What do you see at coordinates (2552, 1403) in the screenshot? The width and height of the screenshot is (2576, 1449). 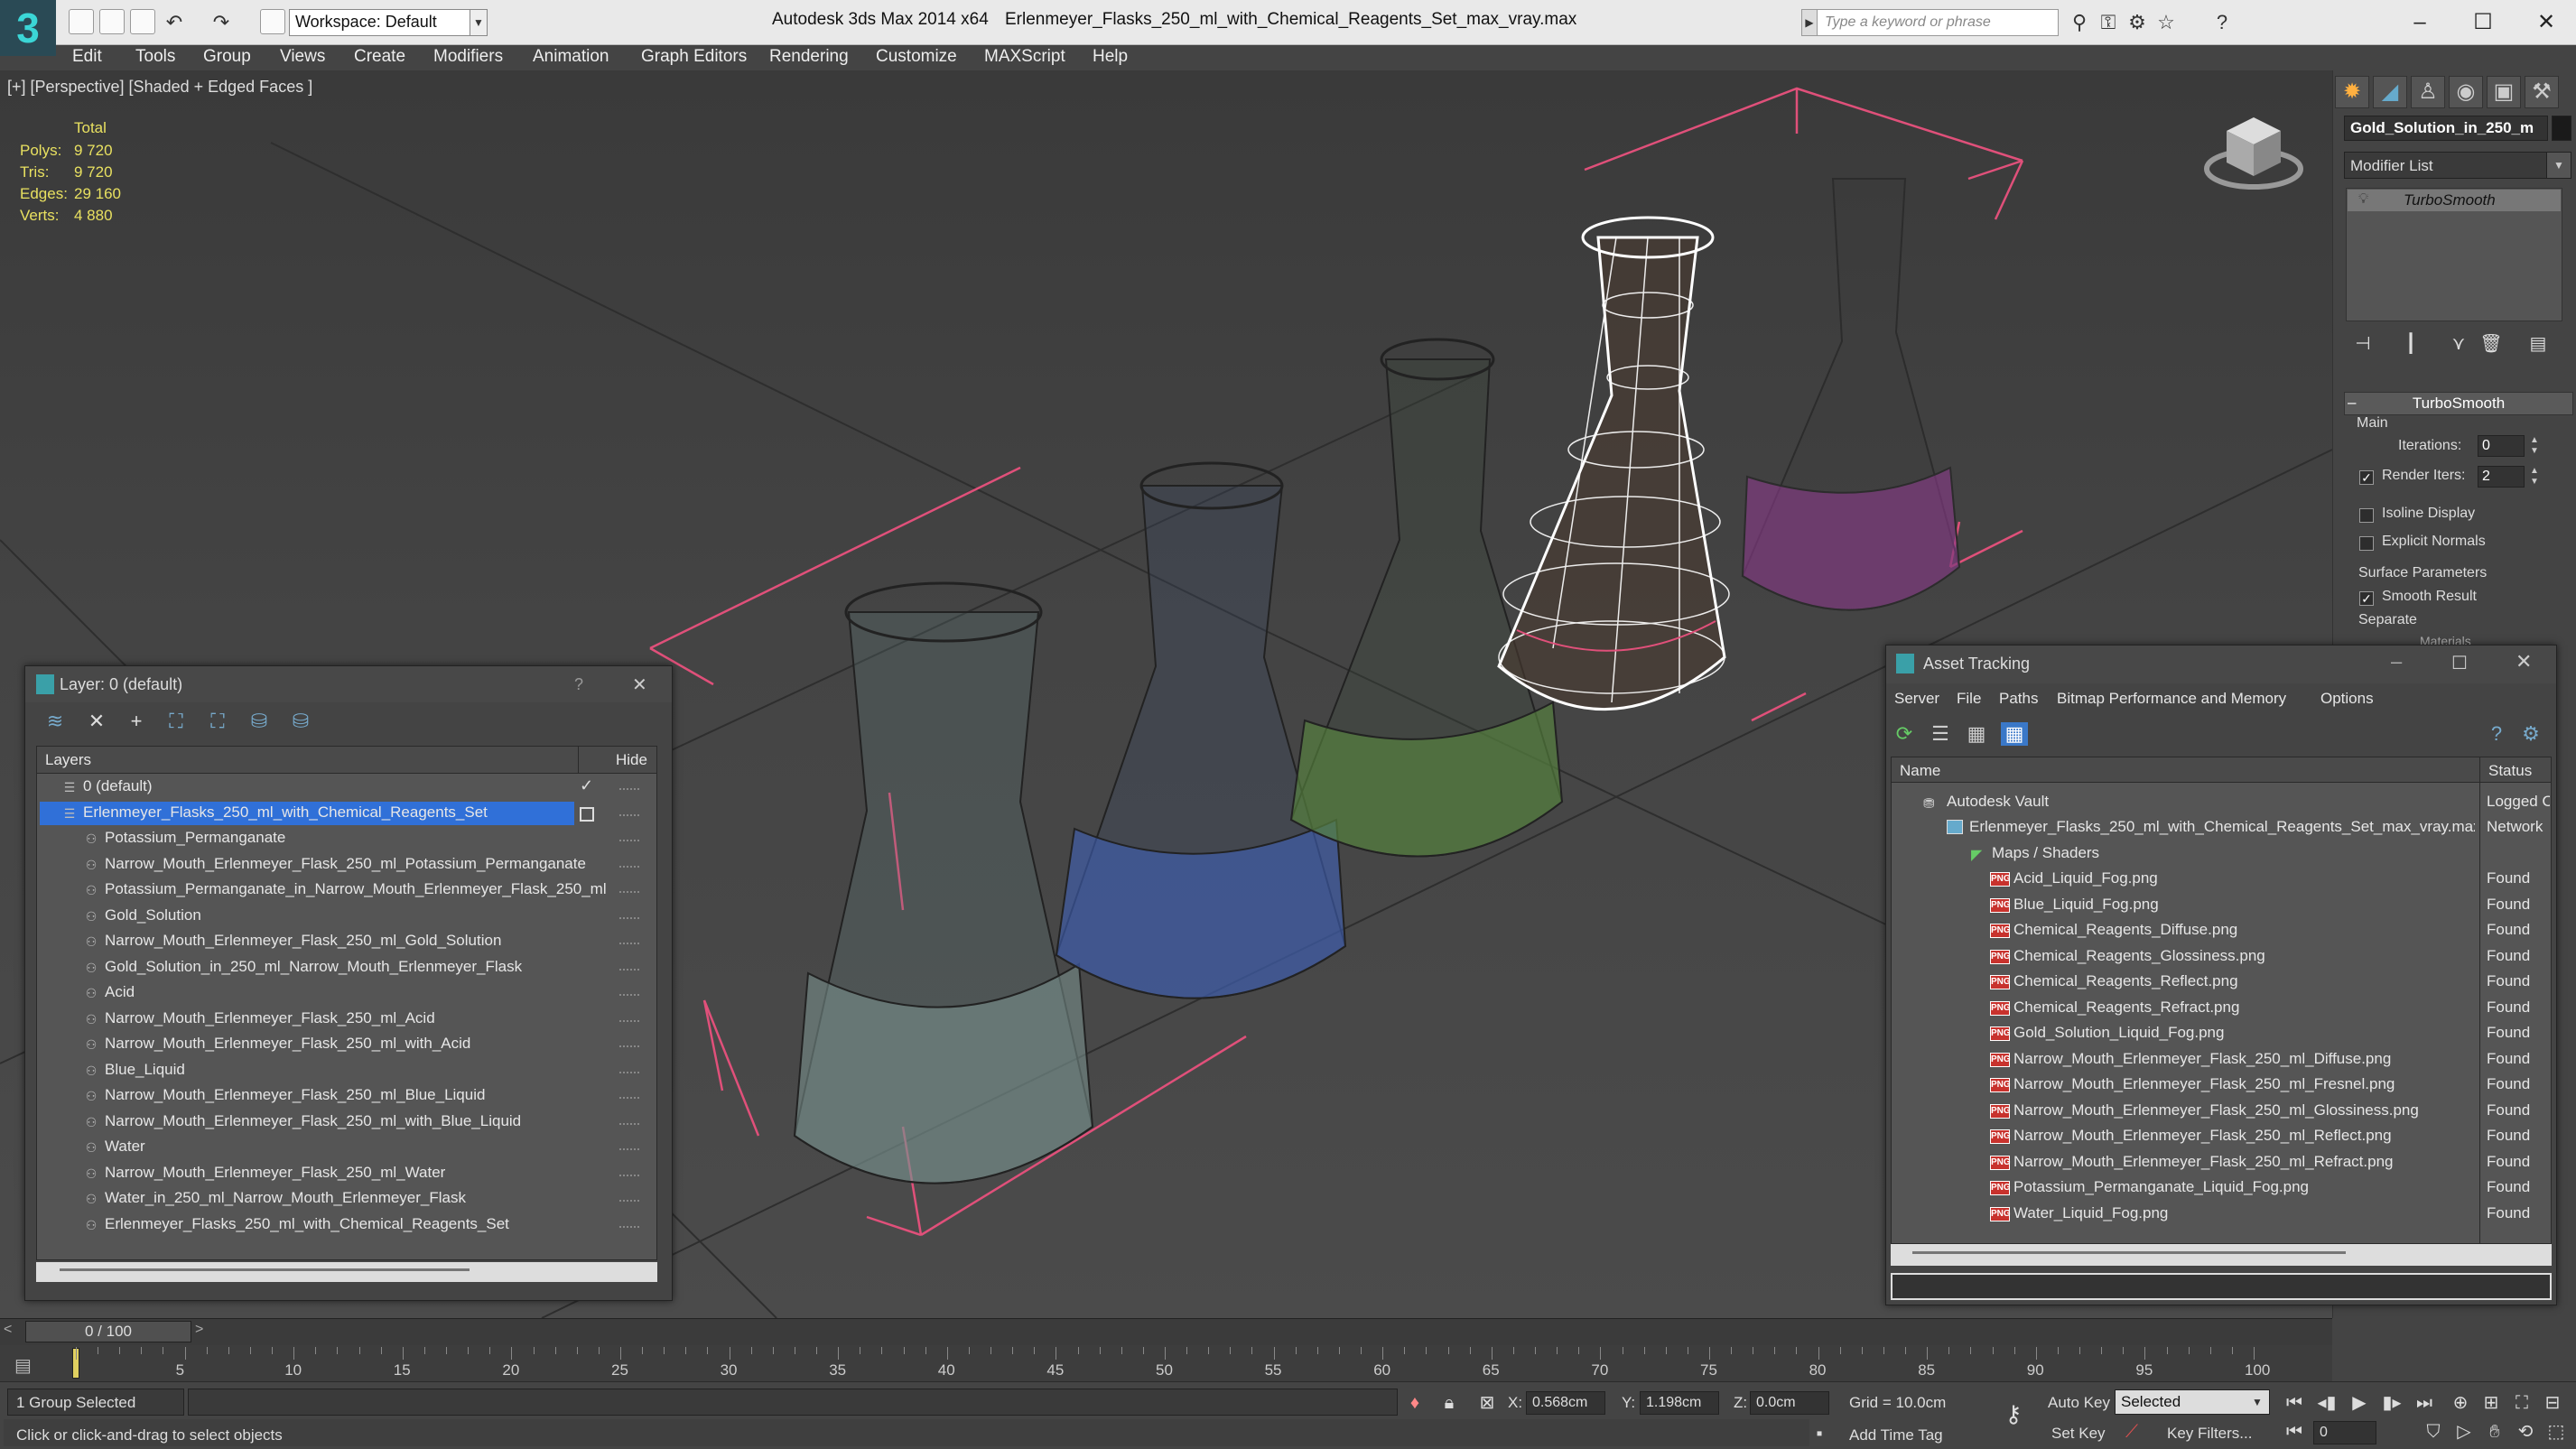 I see `zoom-extents-all-icon: ⊟` at bounding box center [2552, 1403].